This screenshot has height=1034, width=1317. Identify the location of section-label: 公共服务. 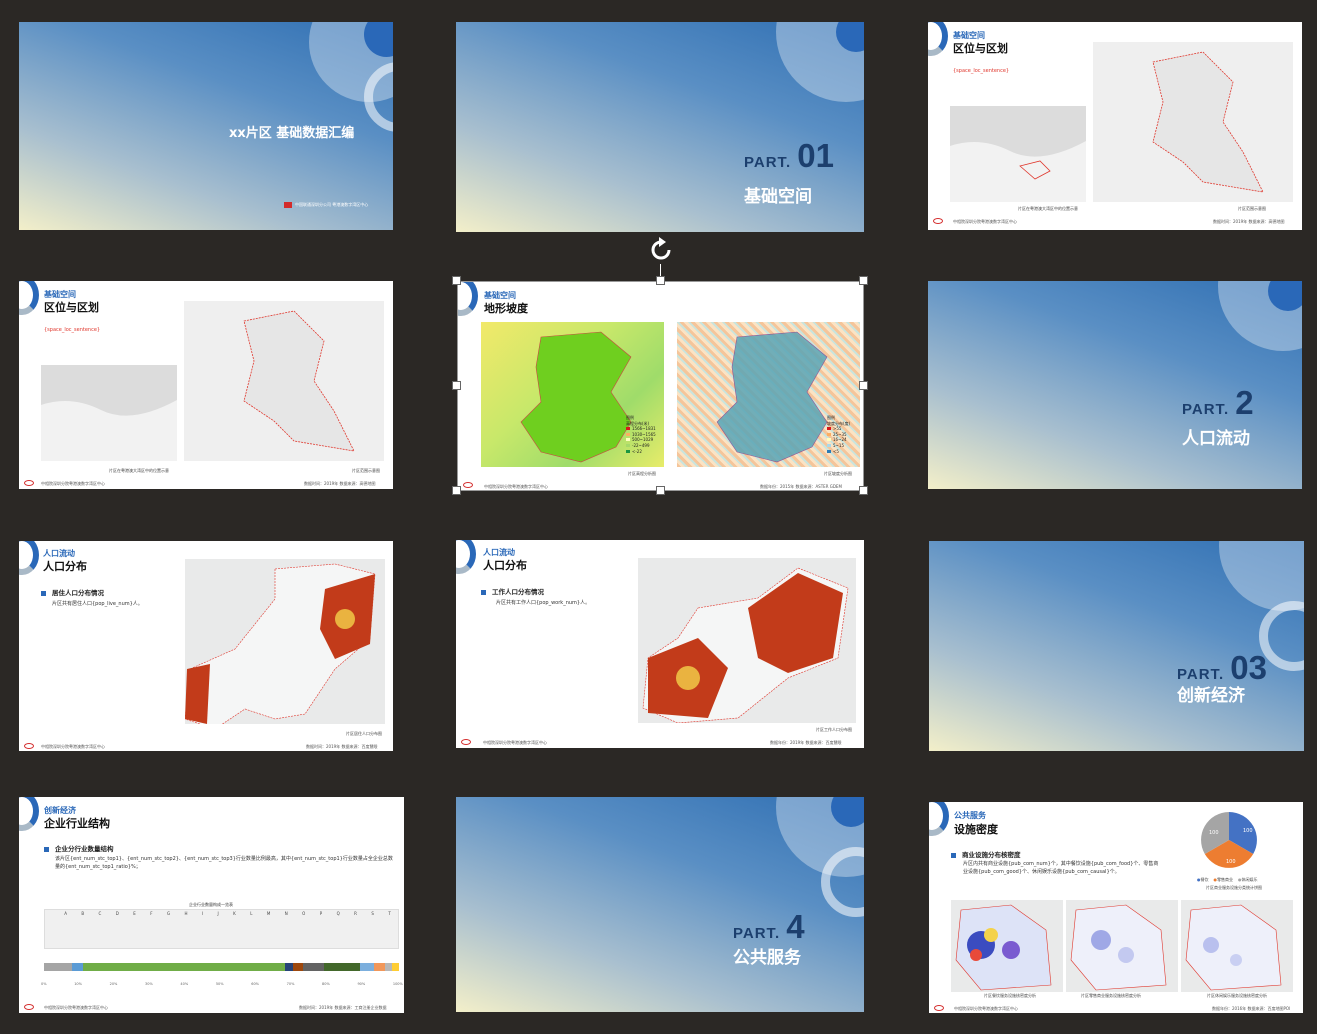
(970, 815).